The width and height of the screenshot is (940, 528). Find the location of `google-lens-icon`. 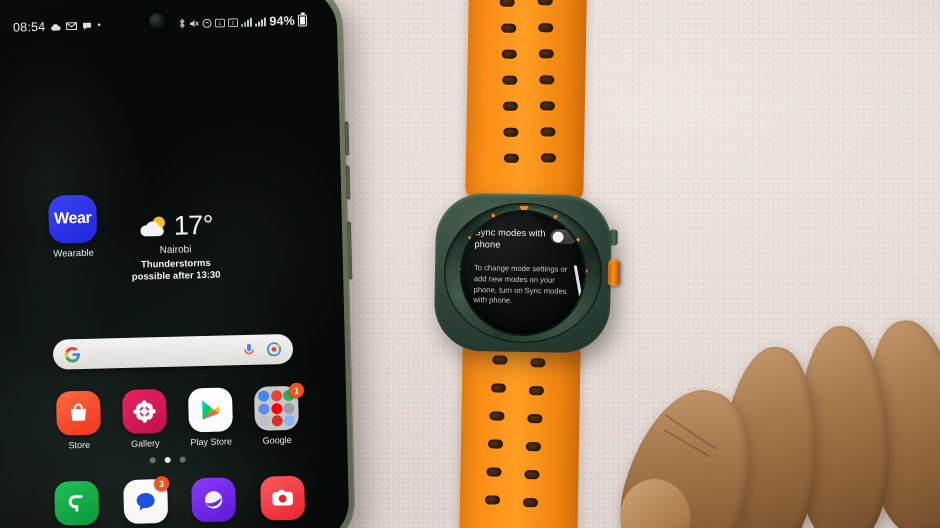

google-lens-icon is located at coordinates (274, 349).